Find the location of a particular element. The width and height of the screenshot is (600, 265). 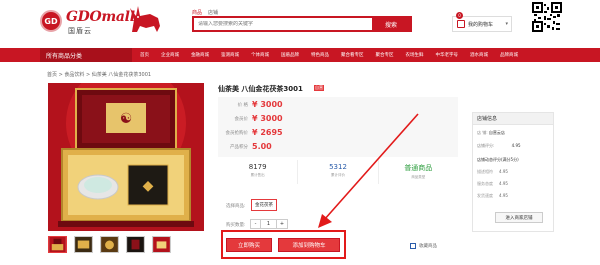

points-value: 5.00 is located at coordinates (262, 146).